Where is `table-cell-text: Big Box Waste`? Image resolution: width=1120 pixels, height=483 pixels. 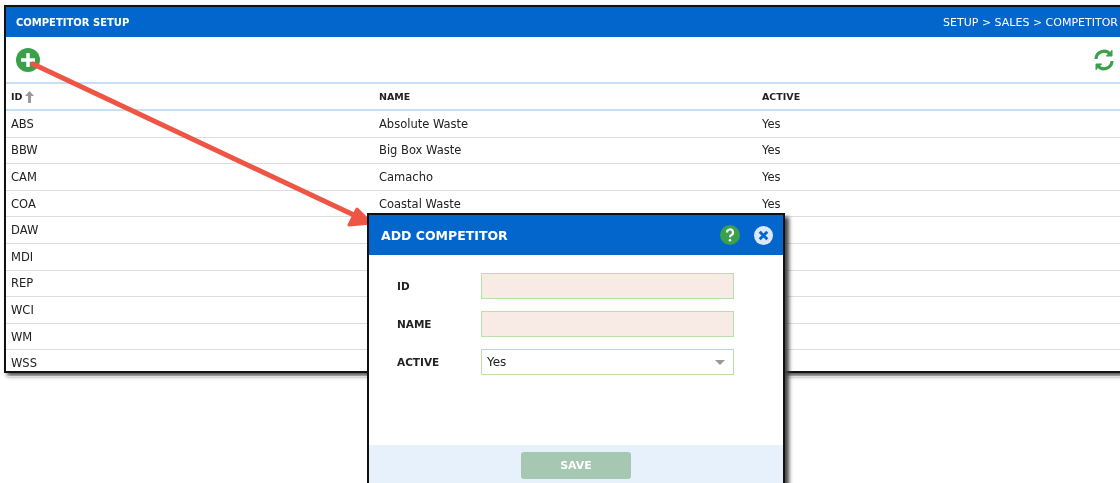 table-cell-text: Big Box Waste is located at coordinates (420, 150).